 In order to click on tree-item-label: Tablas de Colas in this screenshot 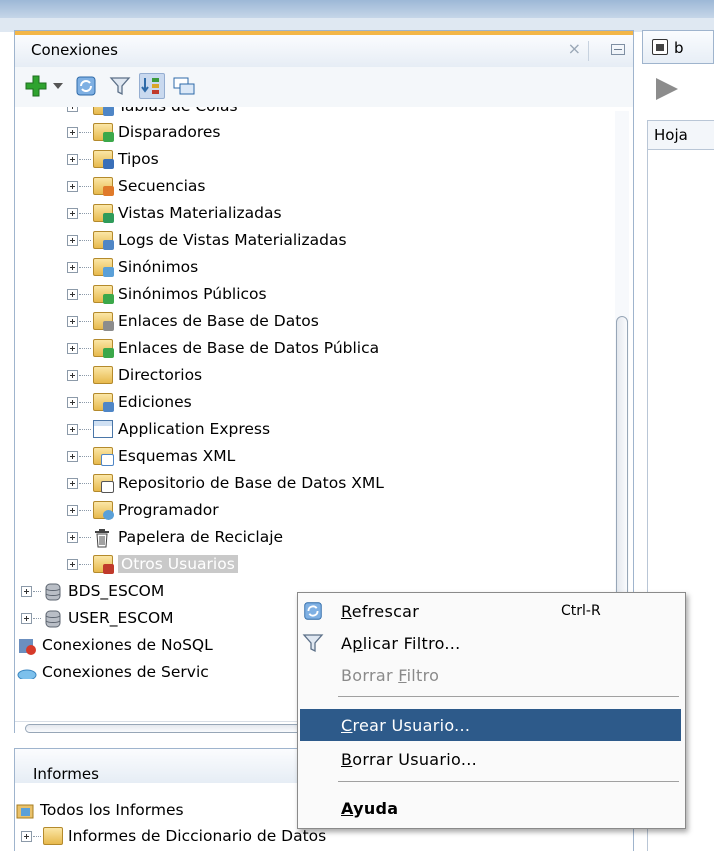, I will do `click(178, 111)`.